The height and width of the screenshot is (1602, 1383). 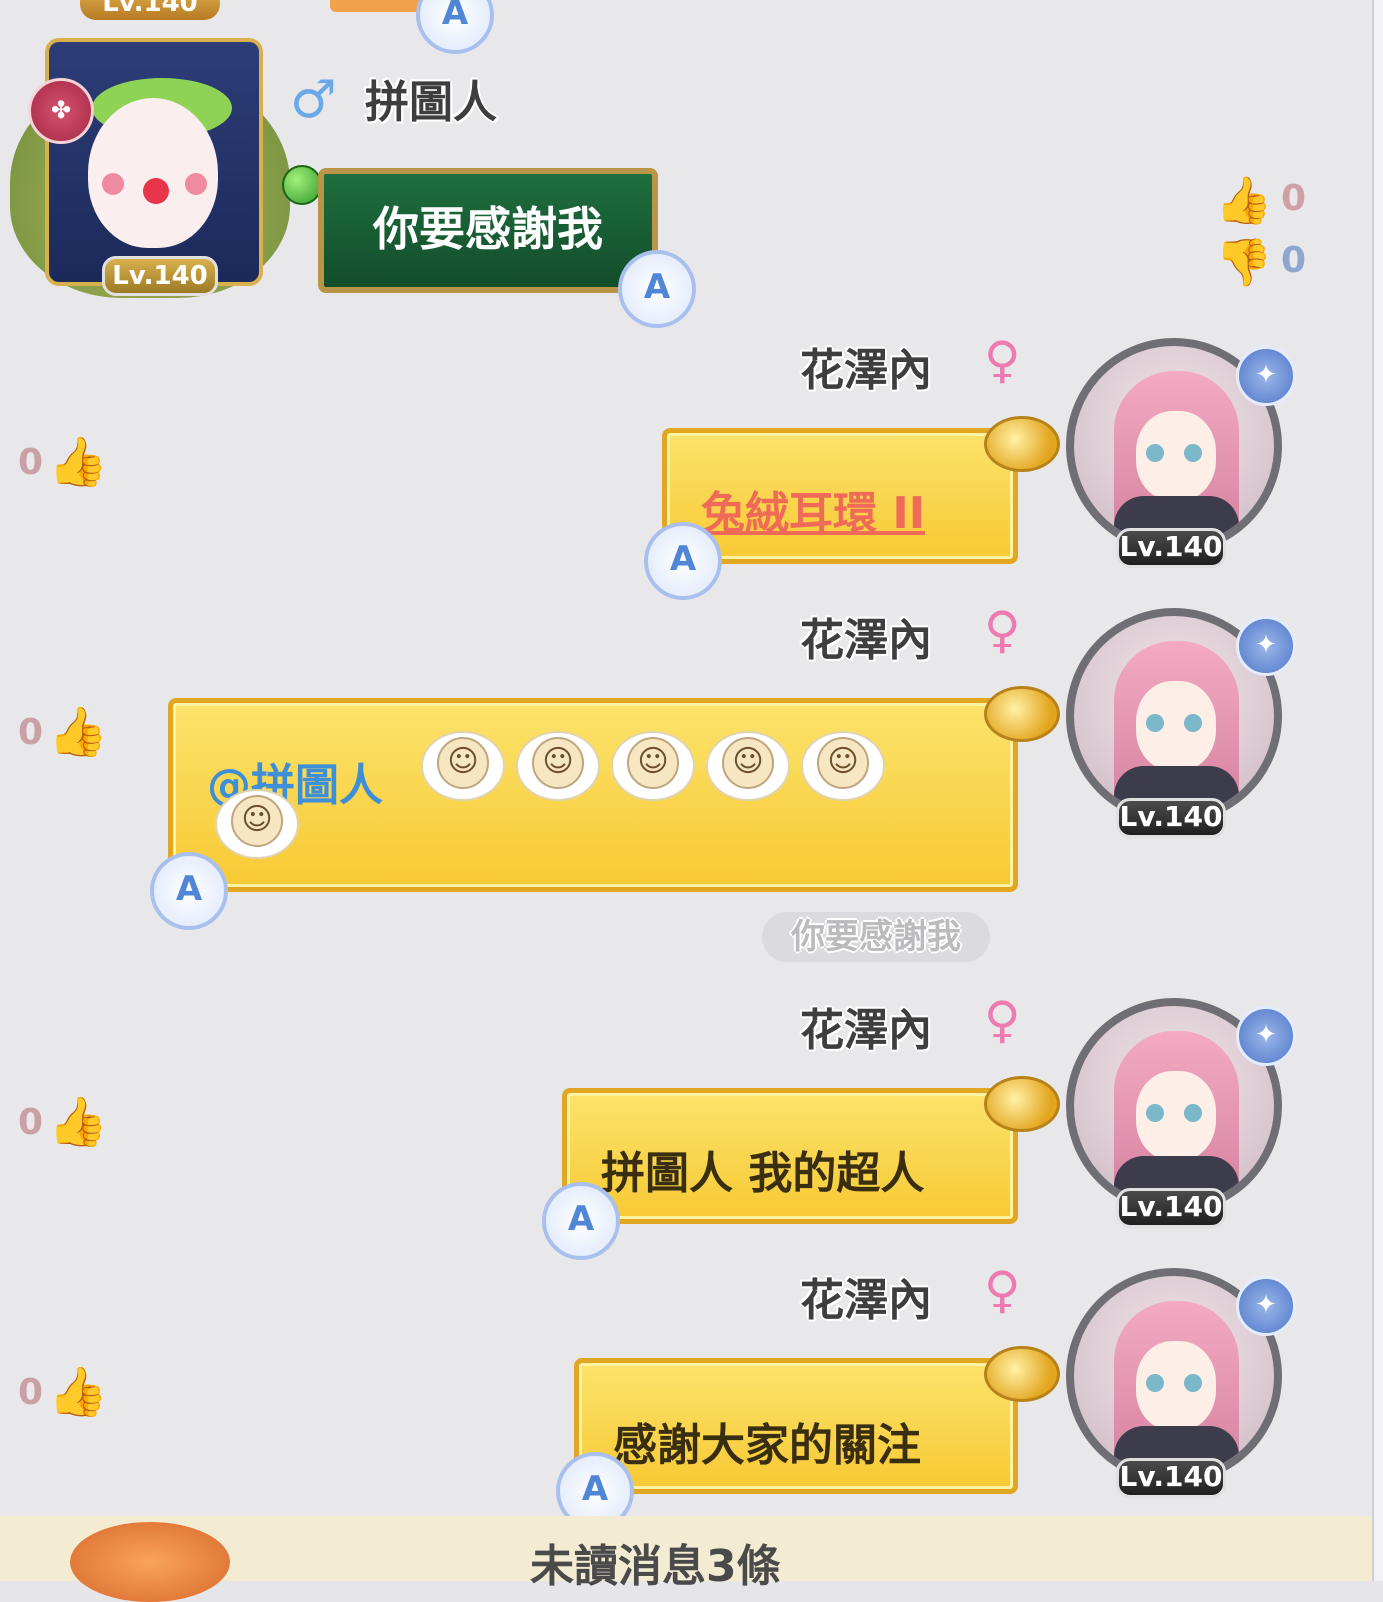 What do you see at coordinates (876, 937) in the screenshot?
I see `reply-quote: 你要感謝我` at bounding box center [876, 937].